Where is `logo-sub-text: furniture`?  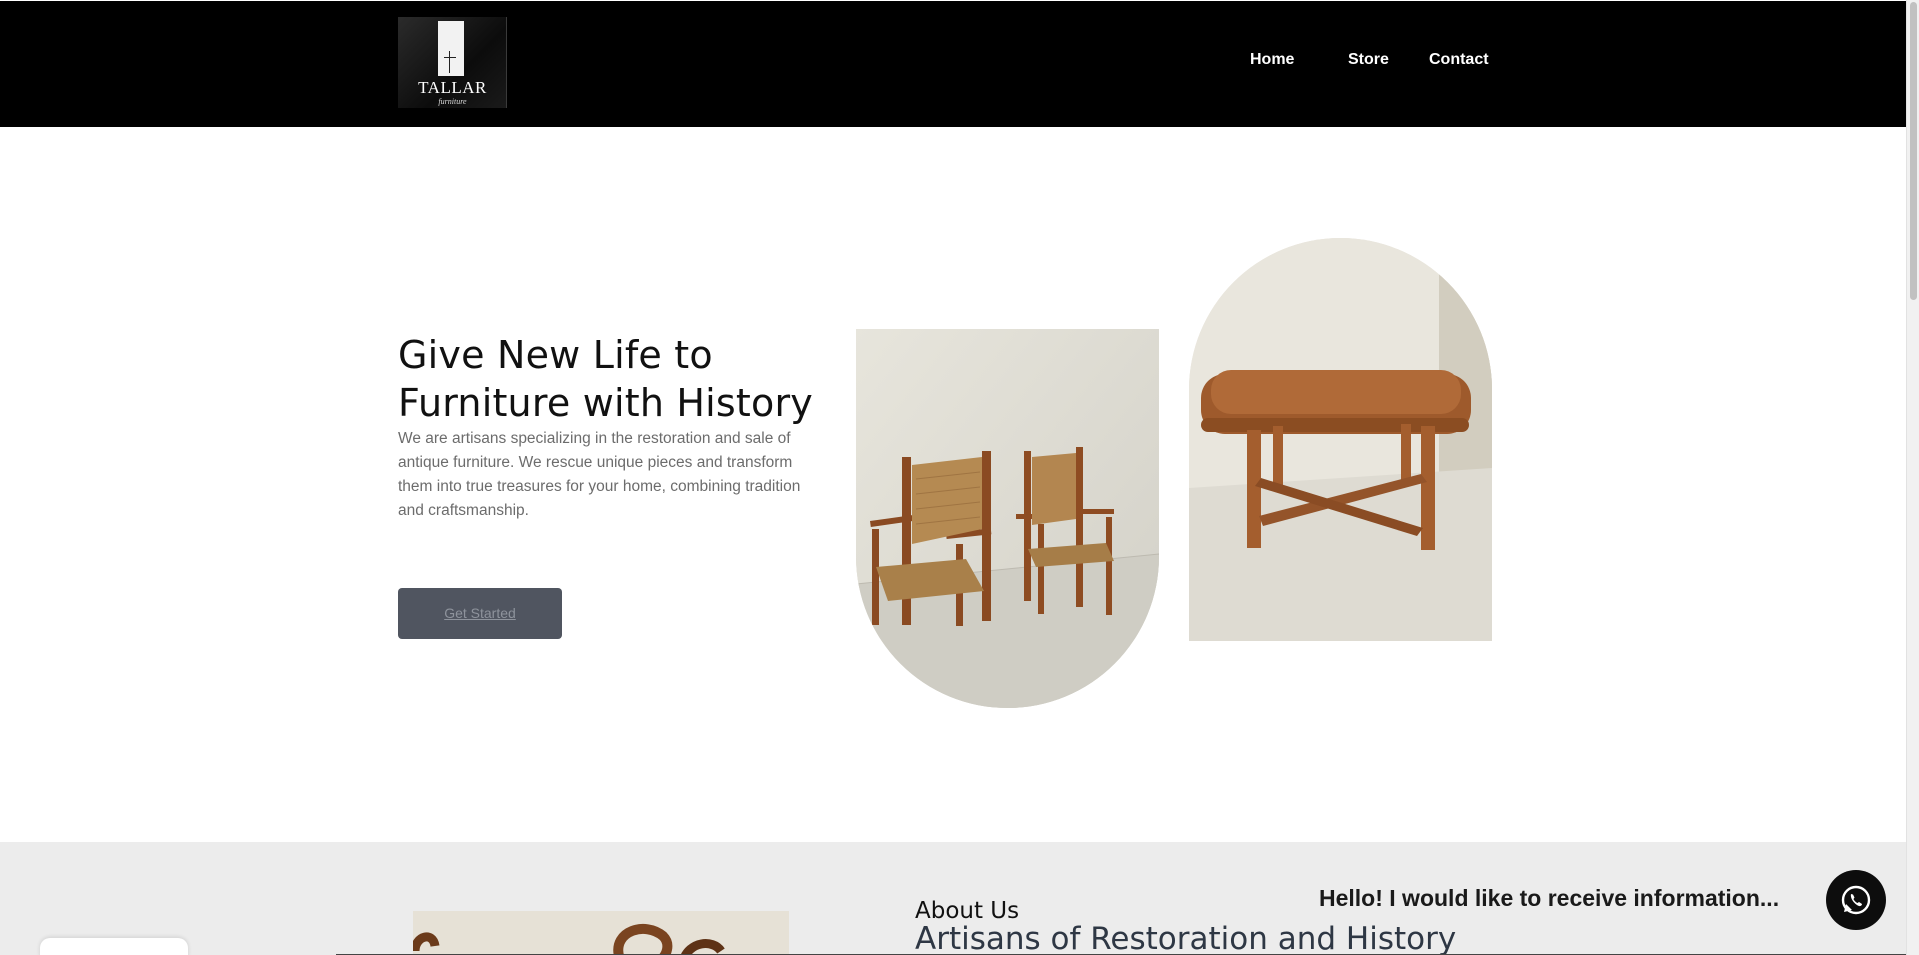 logo-sub-text: furniture is located at coordinates (452, 101).